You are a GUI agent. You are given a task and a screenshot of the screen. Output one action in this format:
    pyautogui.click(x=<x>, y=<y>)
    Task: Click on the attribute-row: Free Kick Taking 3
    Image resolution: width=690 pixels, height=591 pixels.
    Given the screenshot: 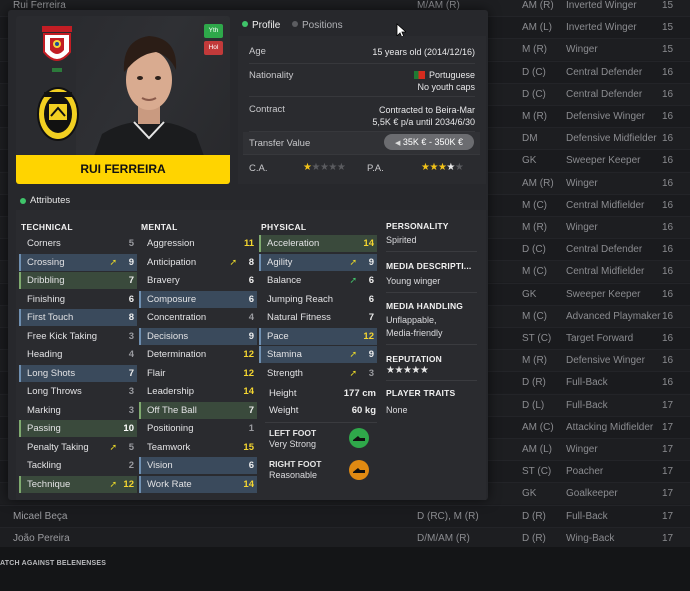 What is the action you would take?
    pyautogui.click(x=78, y=336)
    